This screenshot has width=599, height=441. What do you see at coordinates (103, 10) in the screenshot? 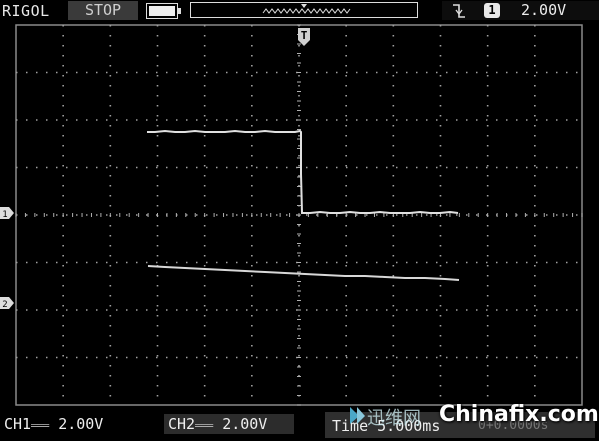
I see `run-status-badge: STOP` at bounding box center [103, 10].